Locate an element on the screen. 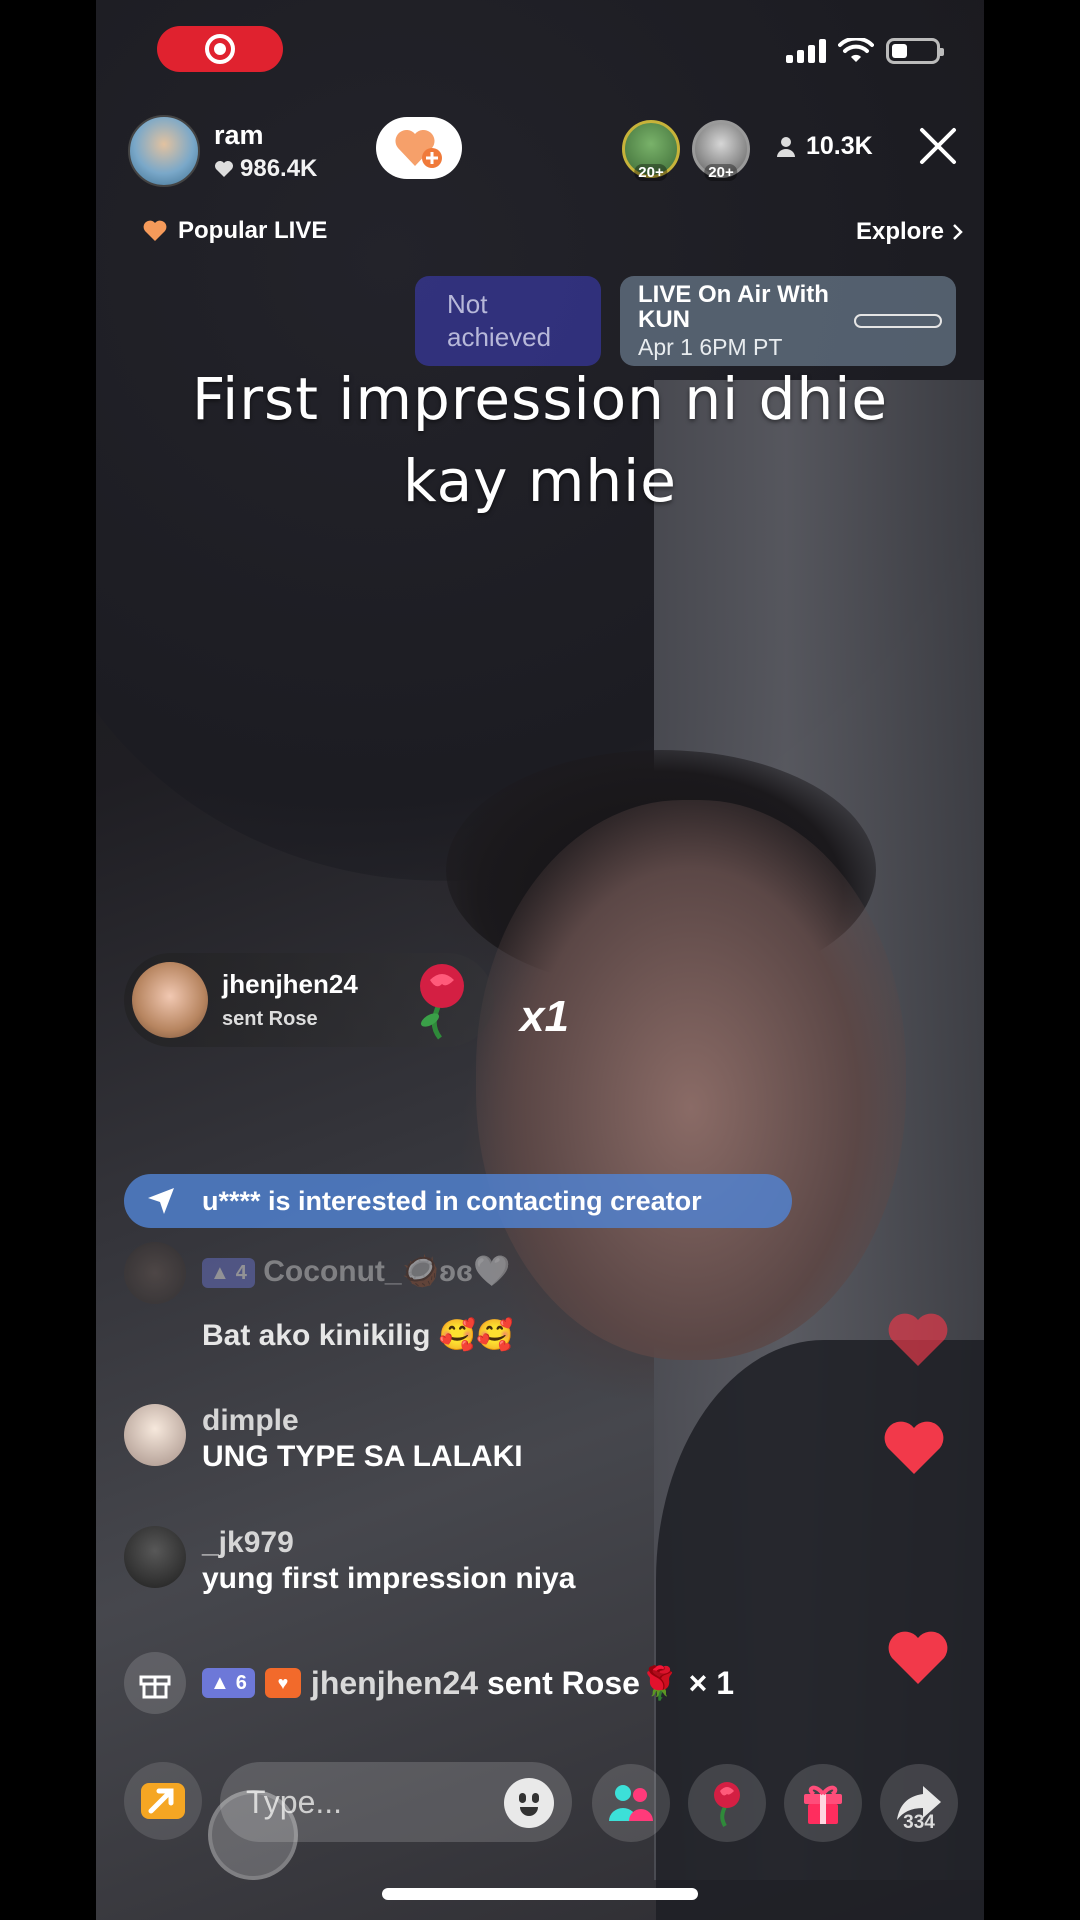  gift-action: sent Rose🌹 × 1 is located at coordinates (610, 1683).